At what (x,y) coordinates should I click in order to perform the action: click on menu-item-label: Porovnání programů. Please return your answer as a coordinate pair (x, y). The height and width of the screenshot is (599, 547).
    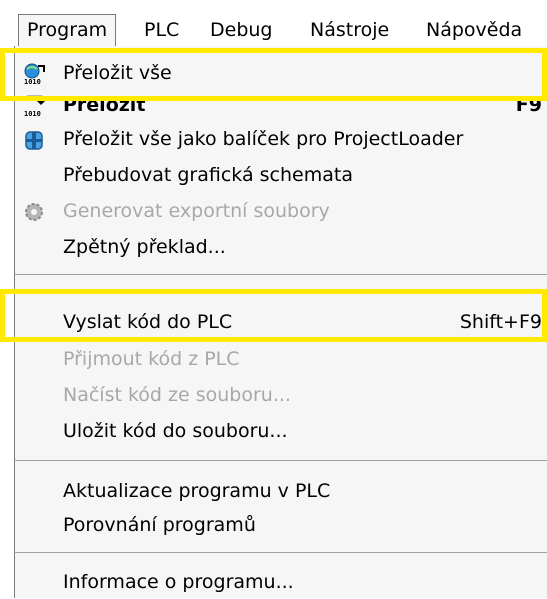
    Looking at the image, I should click on (159, 525).